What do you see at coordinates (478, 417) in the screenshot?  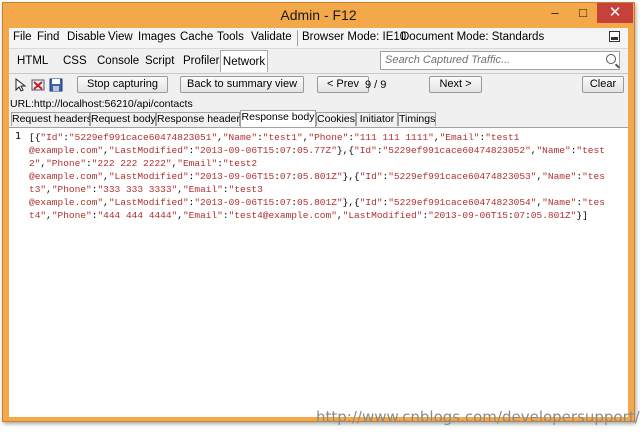 I see `watermark-text: http://www.cnblogs.com/developersupport/` at bounding box center [478, 417].